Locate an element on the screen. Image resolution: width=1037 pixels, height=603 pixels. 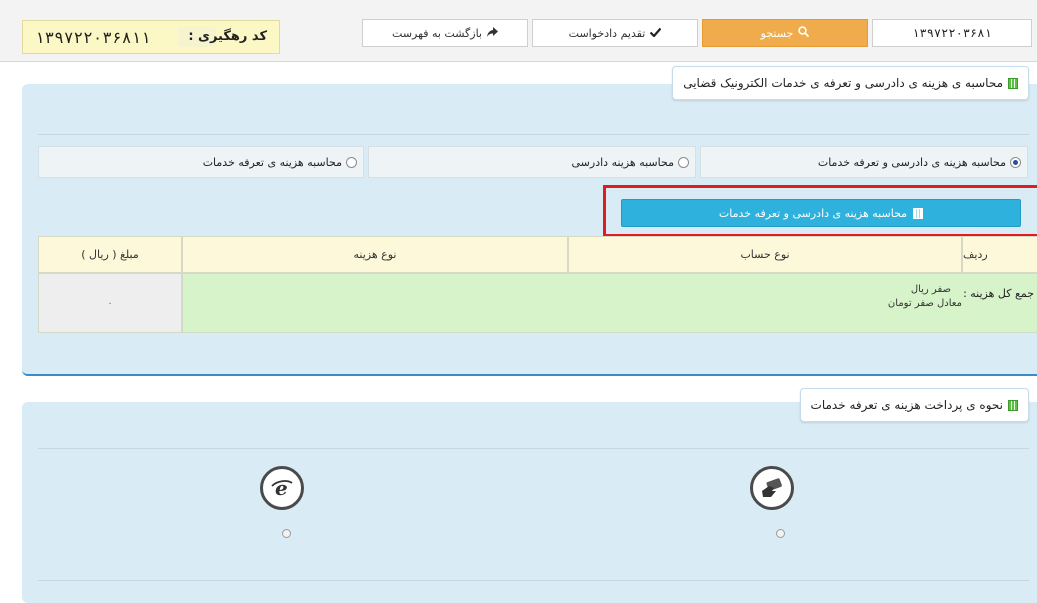
col-header-row: ردیف is located at coordinates (999, 254).